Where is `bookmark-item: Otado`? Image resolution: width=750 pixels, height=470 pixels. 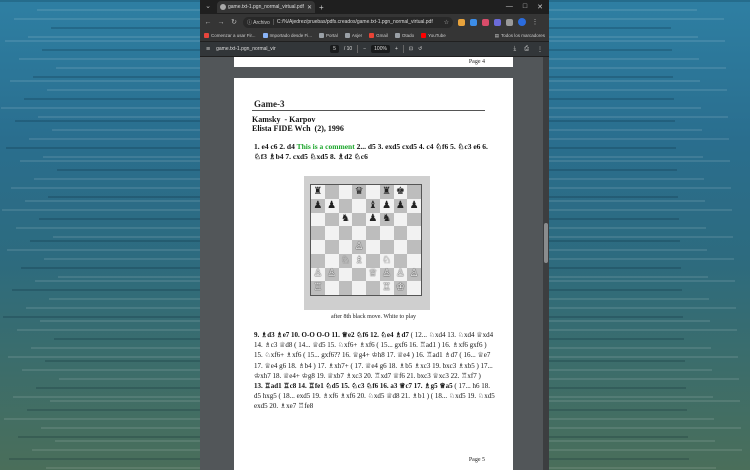 bookmark-item: Otado is located at coordinates (404, 35).